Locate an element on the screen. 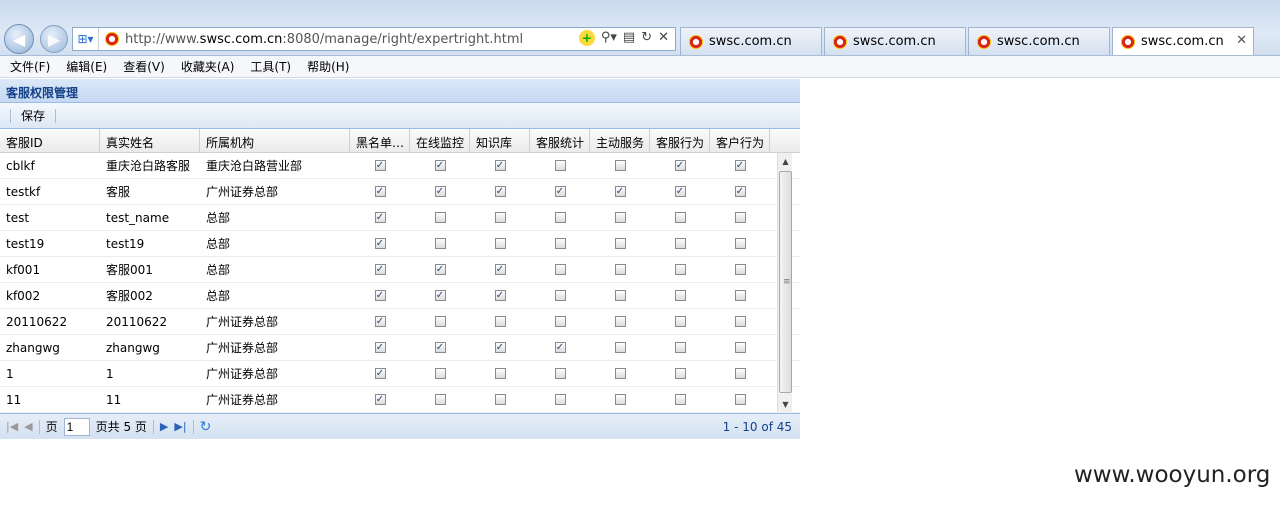  forward-button: ▶ is located at coordinates (54, 39).